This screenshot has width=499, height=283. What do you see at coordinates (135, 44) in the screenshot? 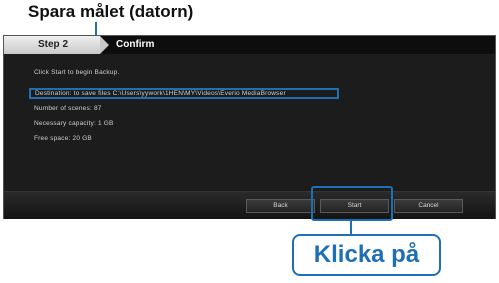
I see `current-step-title: Confirm` at bounding box center [135, 44].